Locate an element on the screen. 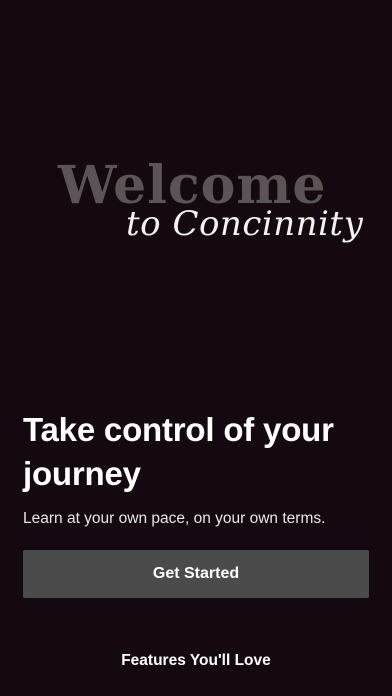  get-started-button: Get Started is located at coordinates (196, 574).